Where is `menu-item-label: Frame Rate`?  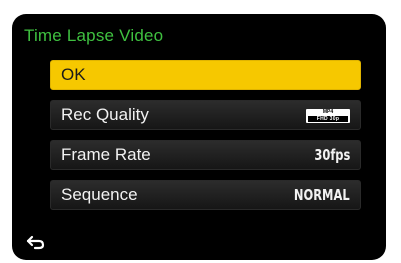 menu-item-label: Frame Rate is located at coordinates (106, 154).